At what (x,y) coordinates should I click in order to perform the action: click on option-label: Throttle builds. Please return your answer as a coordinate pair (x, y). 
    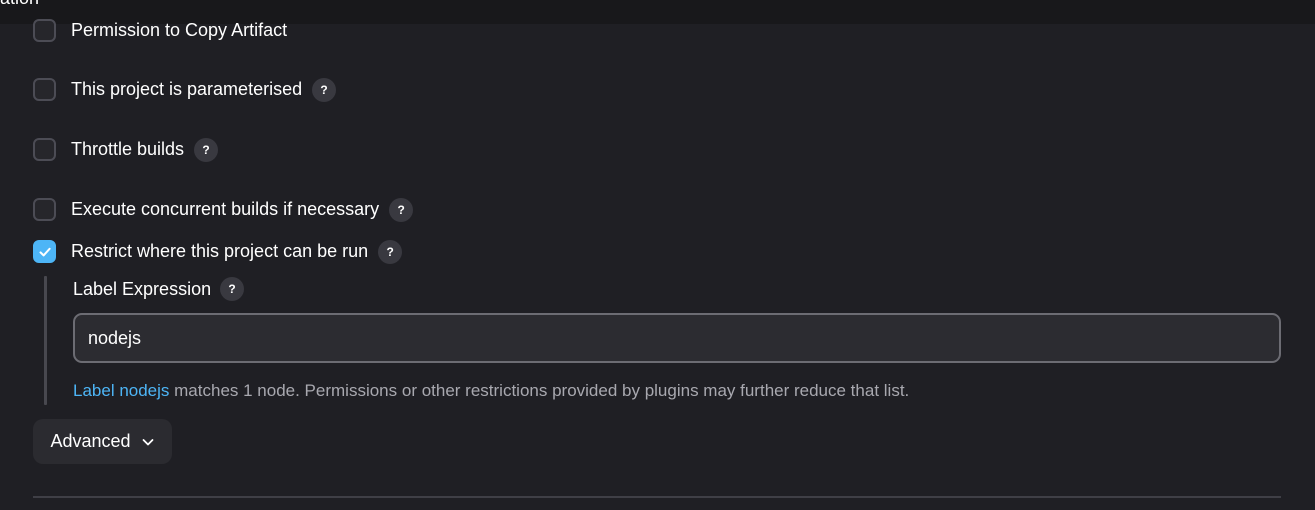
    Looking at the image, I should click on (128, 149).